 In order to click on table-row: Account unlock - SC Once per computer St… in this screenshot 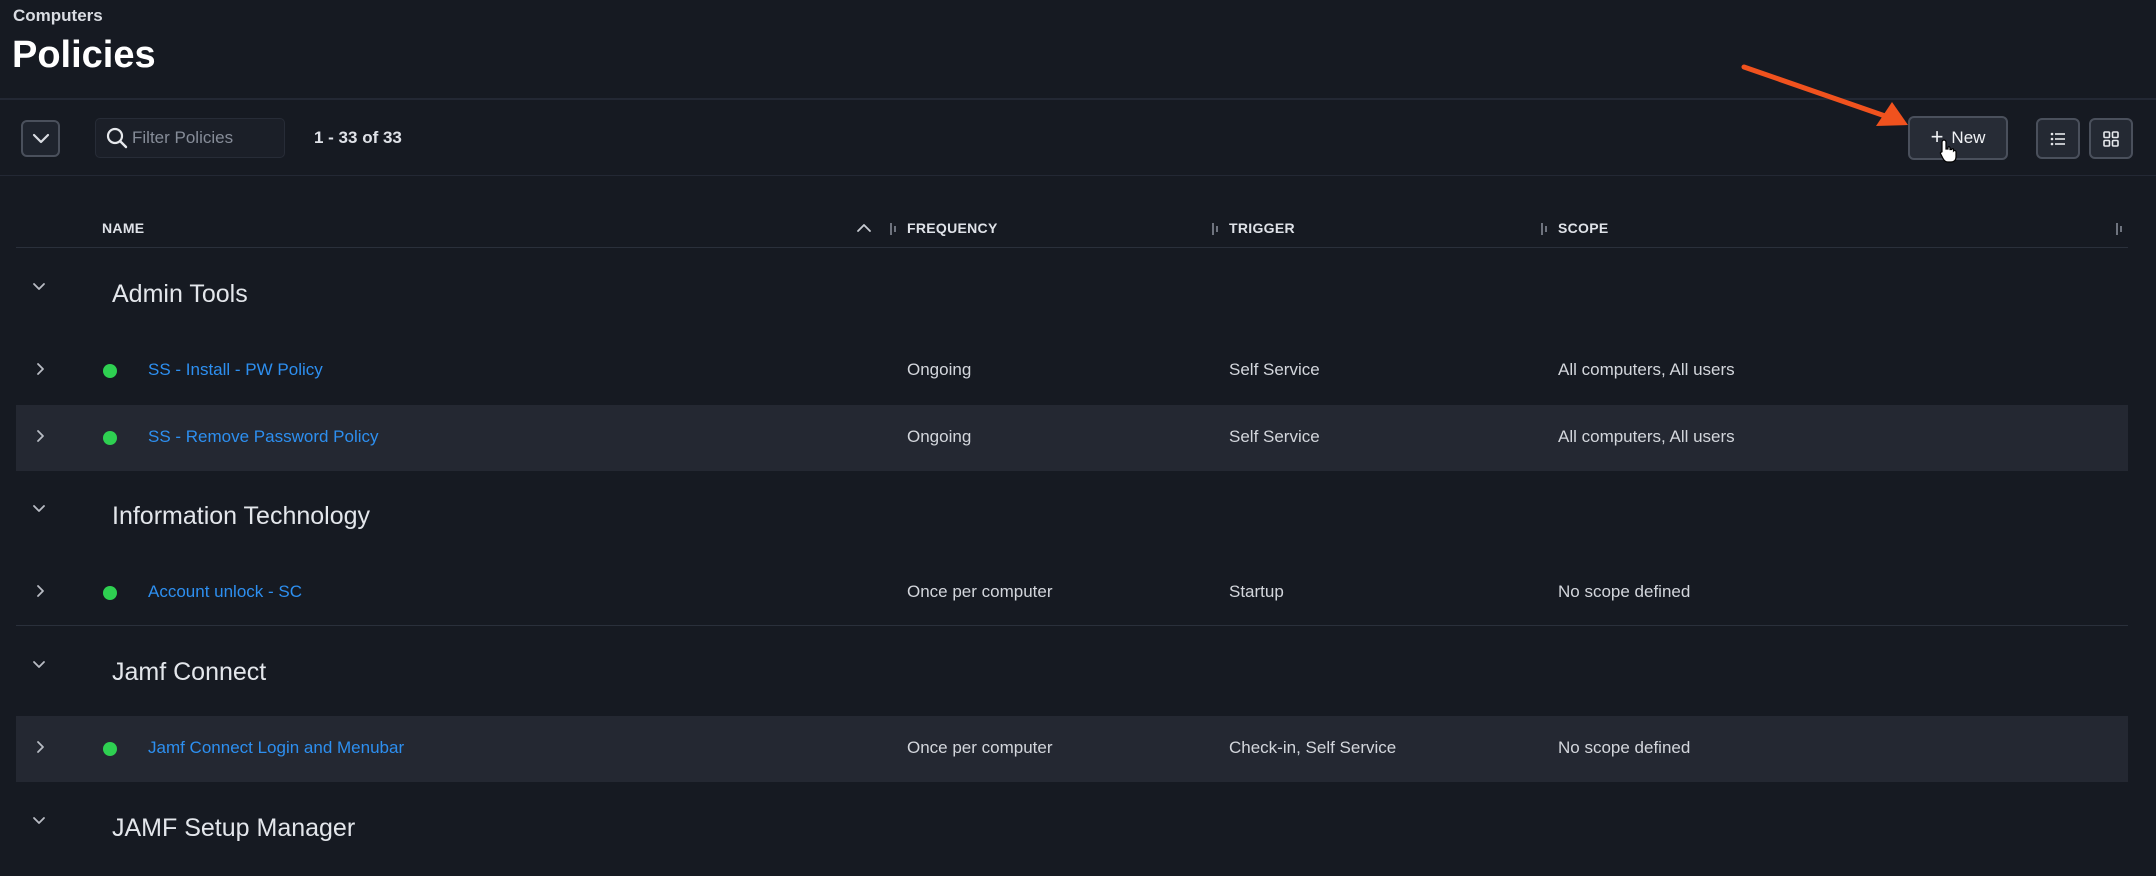, I will do `click(1072, 593)`.